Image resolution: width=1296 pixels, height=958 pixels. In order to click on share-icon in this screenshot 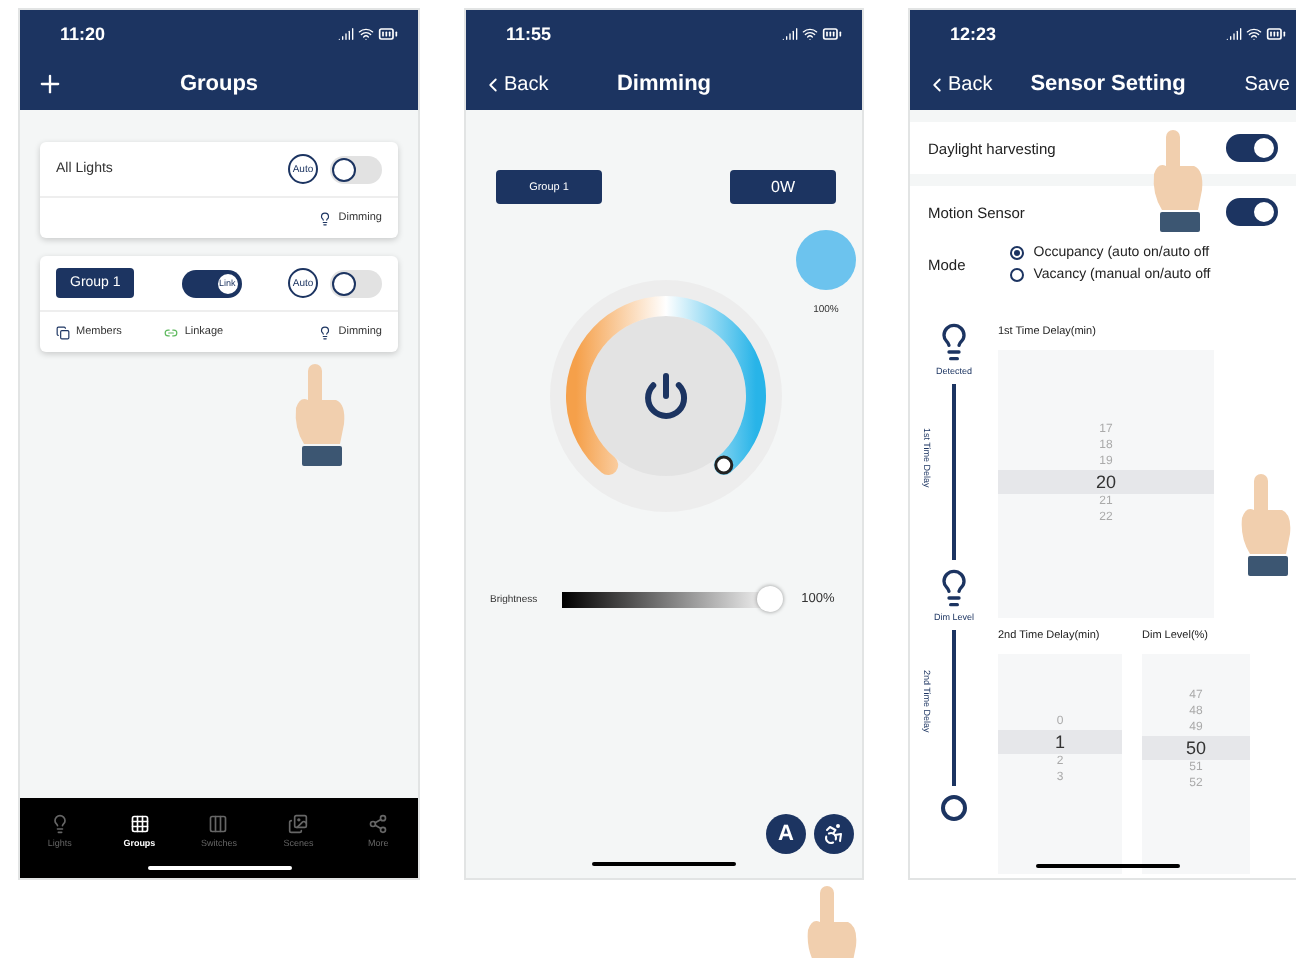, I will do `click(378, 823)`.